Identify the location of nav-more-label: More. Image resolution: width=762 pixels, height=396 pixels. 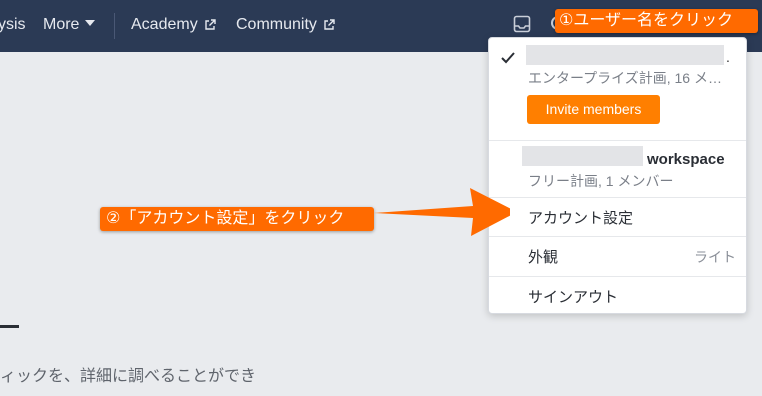
(61, 24).